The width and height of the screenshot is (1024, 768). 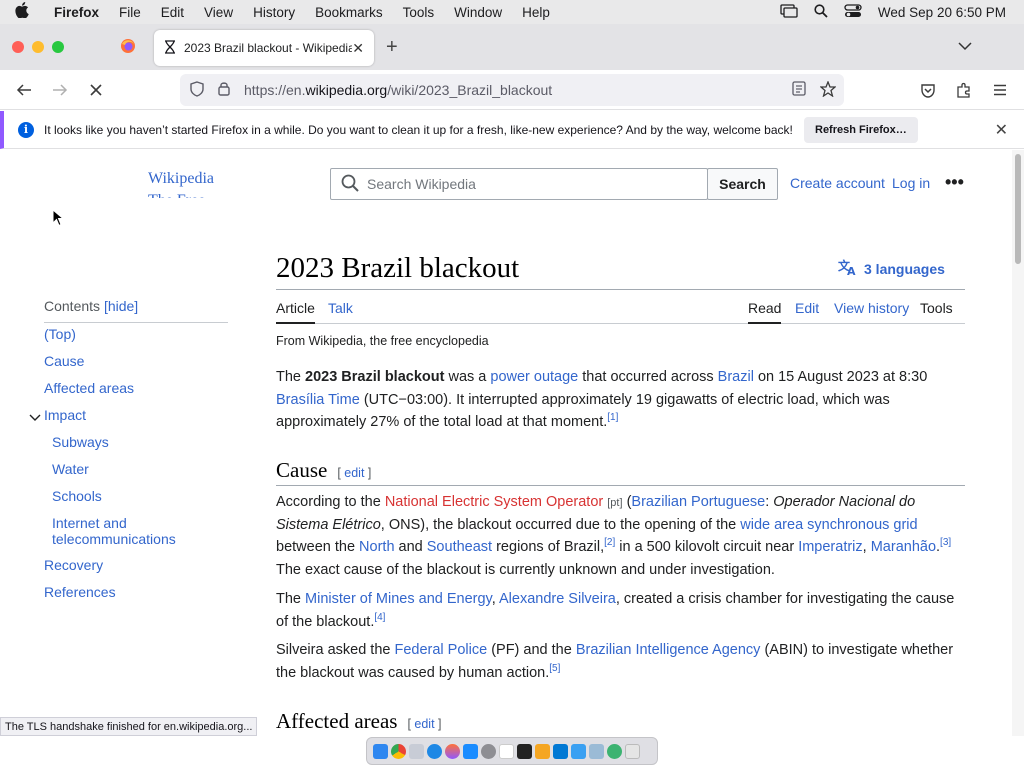 What do you see at coordinates (70, 469) in the screenshot?
I see `toc-item-water: Water` at bounding box center [70, 469].